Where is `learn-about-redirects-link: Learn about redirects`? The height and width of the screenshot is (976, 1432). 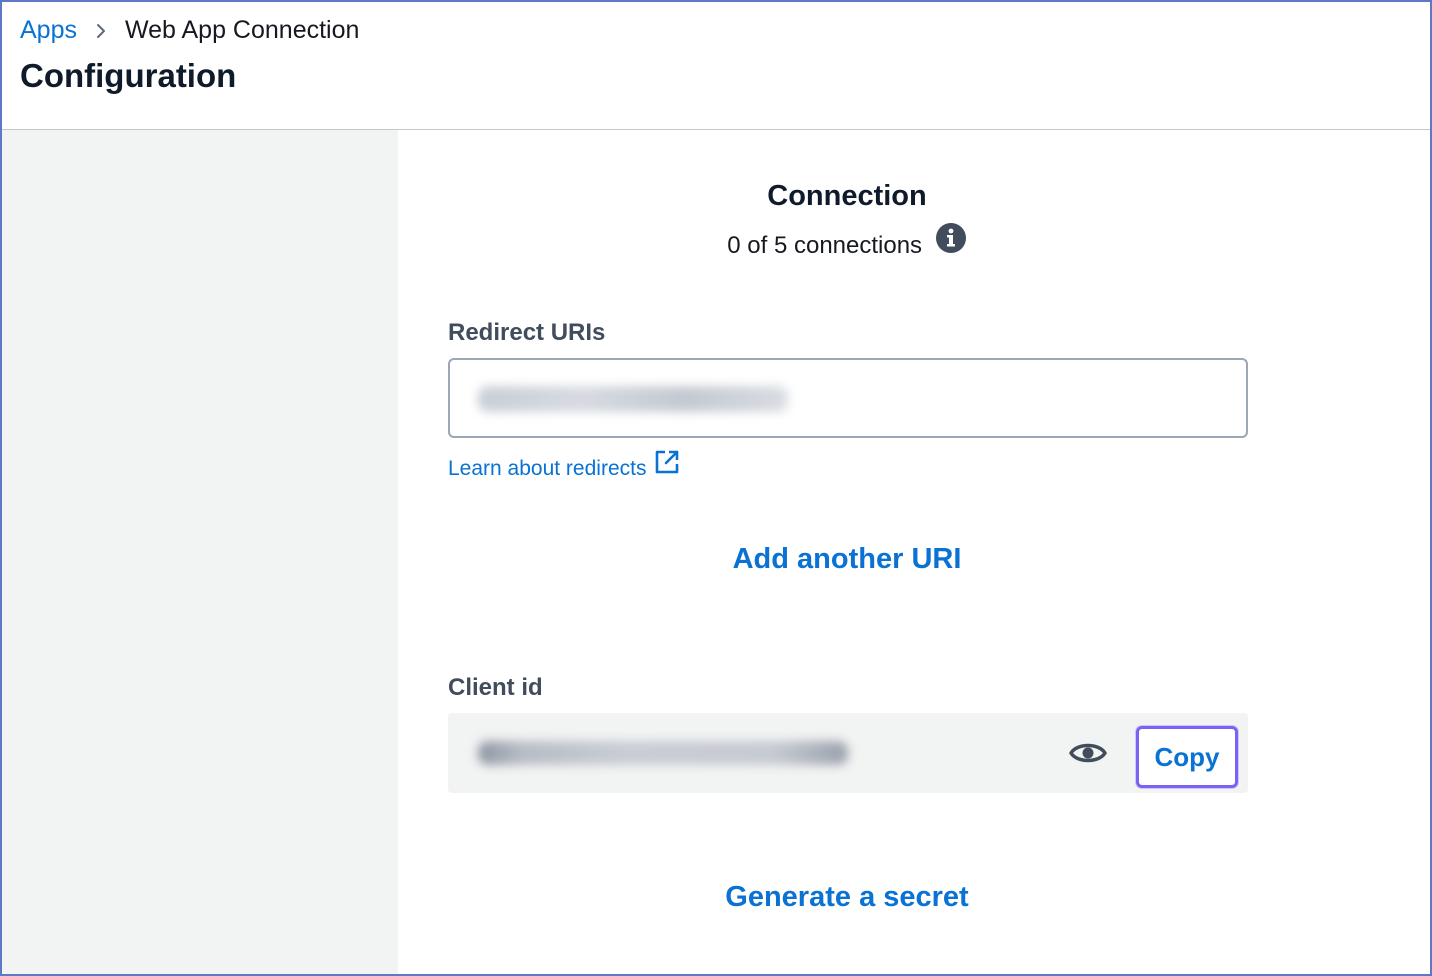
learn-about-redirects-link: Learn about redirects is located at coordinates (564, 467).